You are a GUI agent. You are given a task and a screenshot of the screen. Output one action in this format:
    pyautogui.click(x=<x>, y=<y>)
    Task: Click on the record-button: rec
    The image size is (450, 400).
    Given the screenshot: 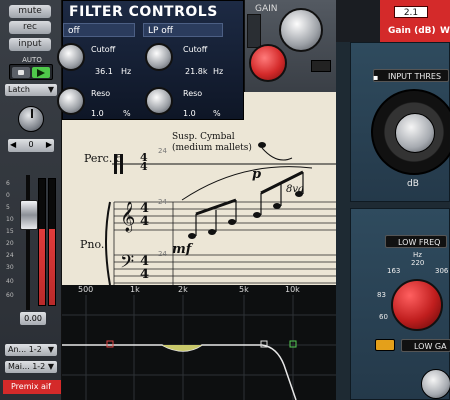 What is the action you would take?
    pyautogui.click(x=30, y=27)
    